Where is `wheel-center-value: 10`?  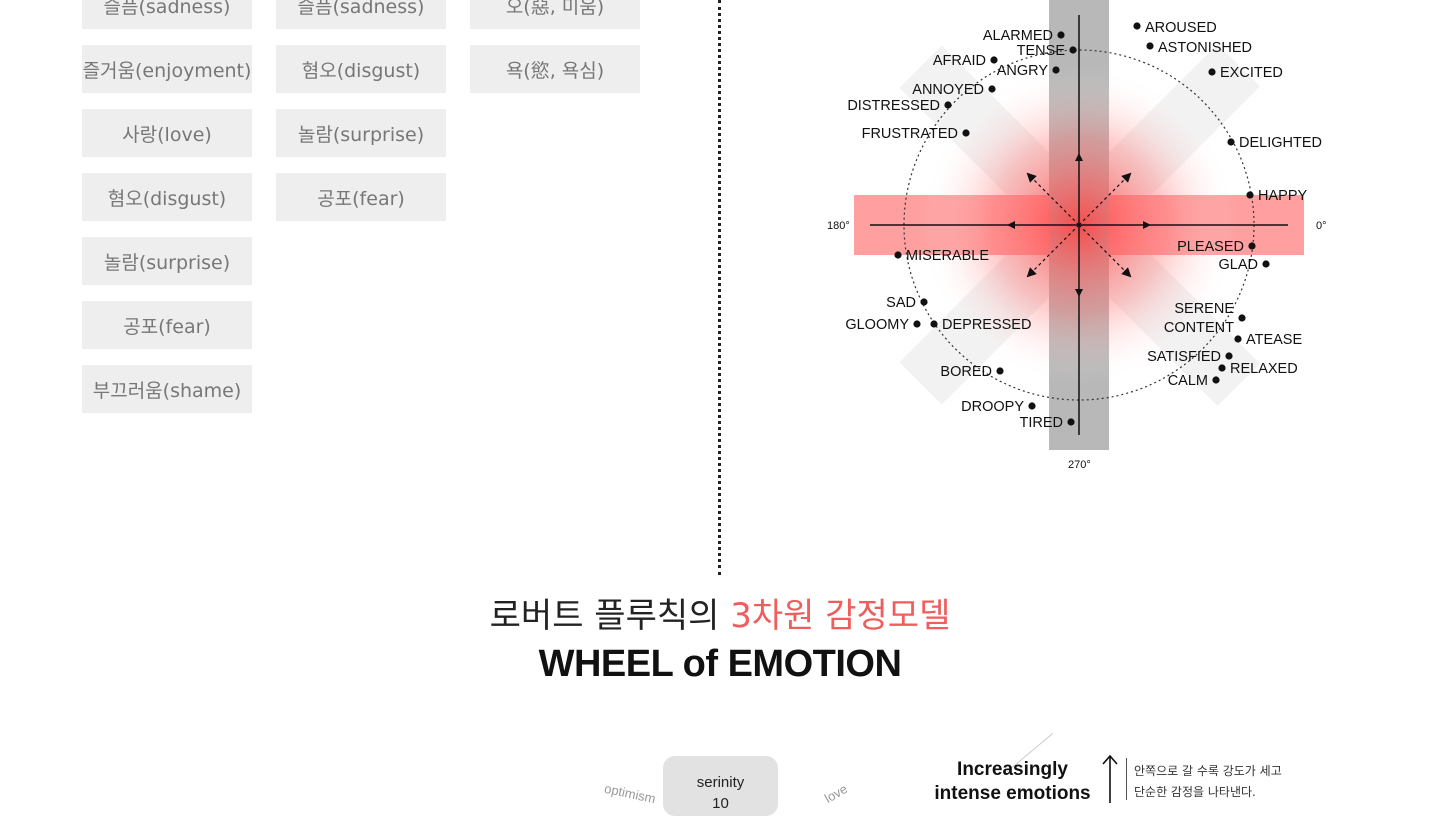
wheel-center-value: 10 is located at coordinates (720, 803).